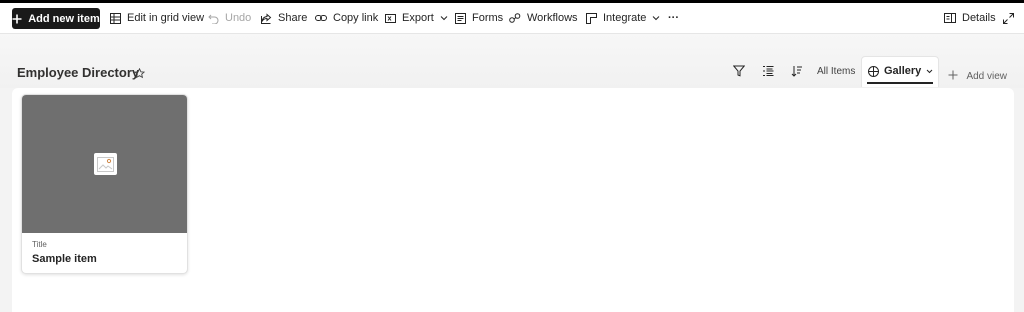 This screenshot has height=312, width=1024. Describe the element at coordinates (591, 18) in the screenshot. I see `integrate-icon` at that location.